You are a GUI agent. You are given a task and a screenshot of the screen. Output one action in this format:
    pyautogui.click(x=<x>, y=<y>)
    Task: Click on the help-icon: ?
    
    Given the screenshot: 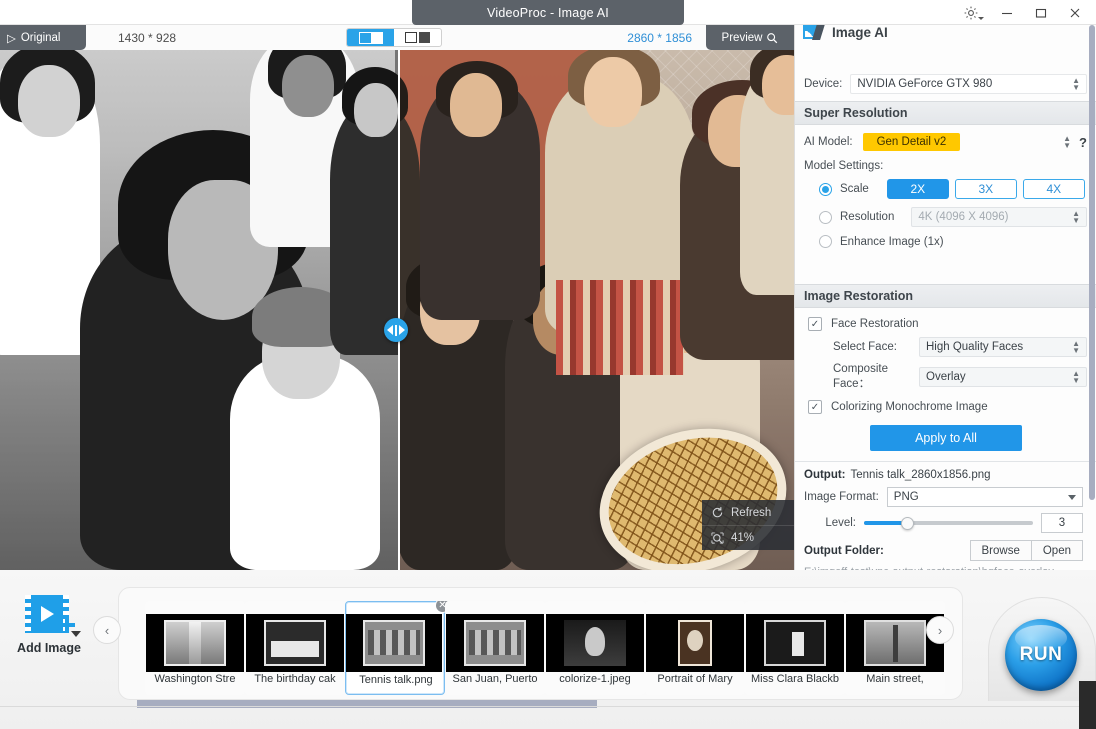 What is the action you would take?
    pyautogui.click(x=1083, y=142)
    